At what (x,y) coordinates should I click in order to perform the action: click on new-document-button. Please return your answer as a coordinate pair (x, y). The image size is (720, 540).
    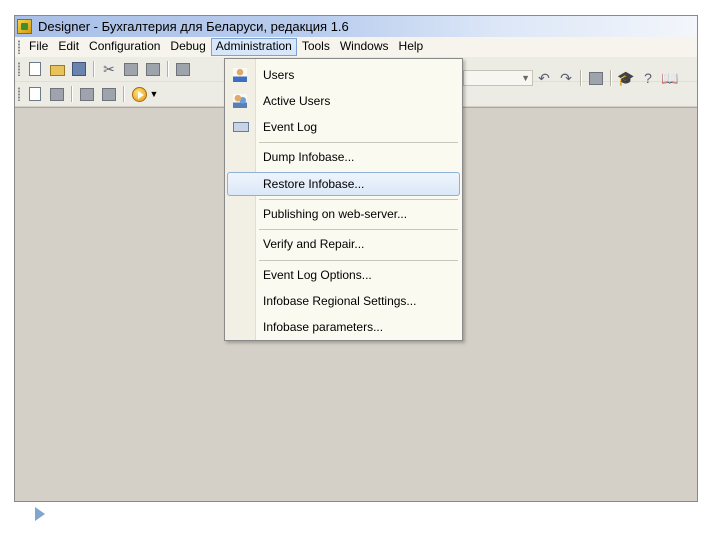
    Looking at the image, I should click on (35, 69).